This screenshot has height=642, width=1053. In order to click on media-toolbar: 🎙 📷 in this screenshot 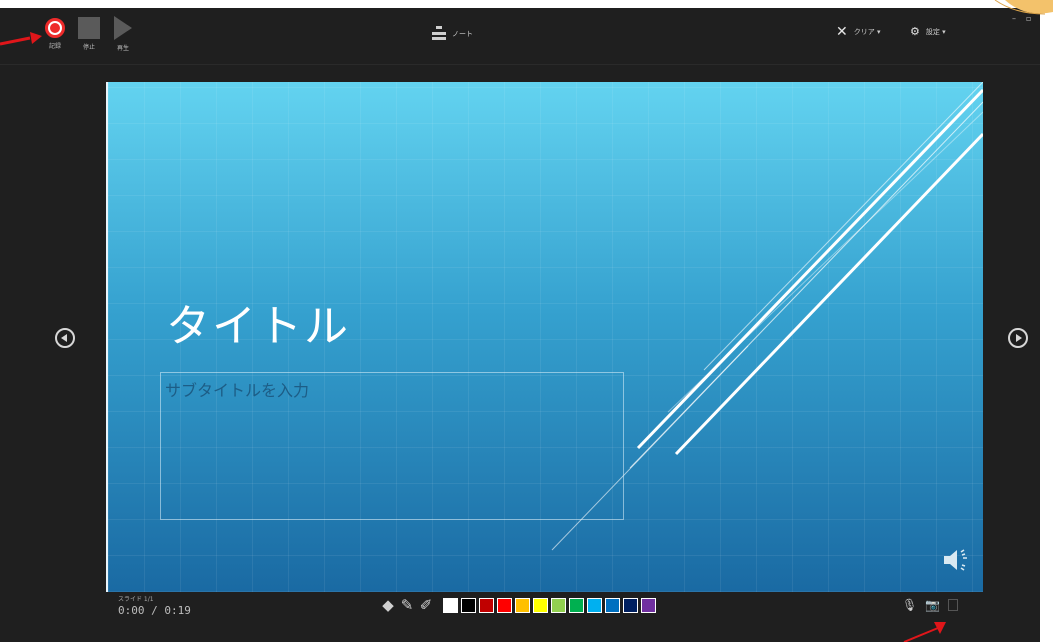, I will do `click(930, 605)`.